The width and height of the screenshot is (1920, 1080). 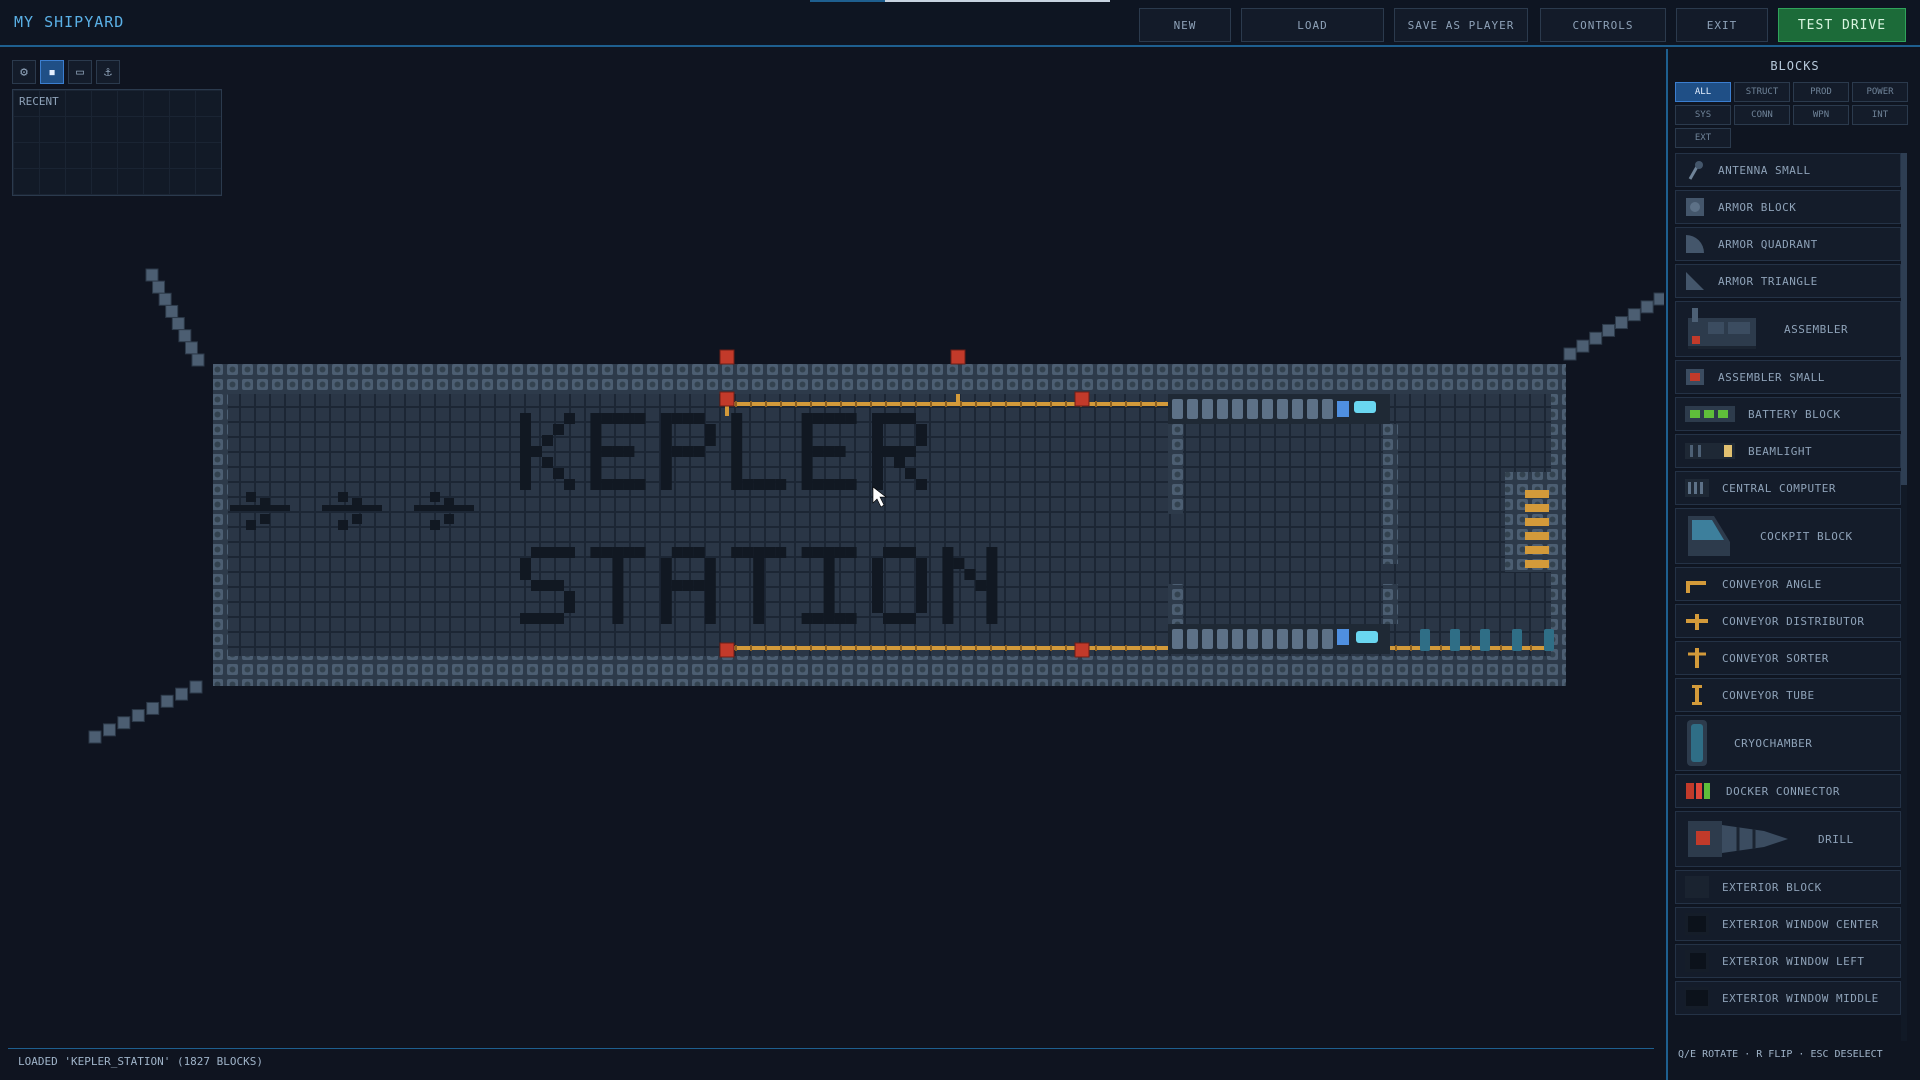 What do you see at coordinates (1816, 329) in the screenshot?
I see `block-item-label: ASSEMBLER` at bounding box center [1816, 329].